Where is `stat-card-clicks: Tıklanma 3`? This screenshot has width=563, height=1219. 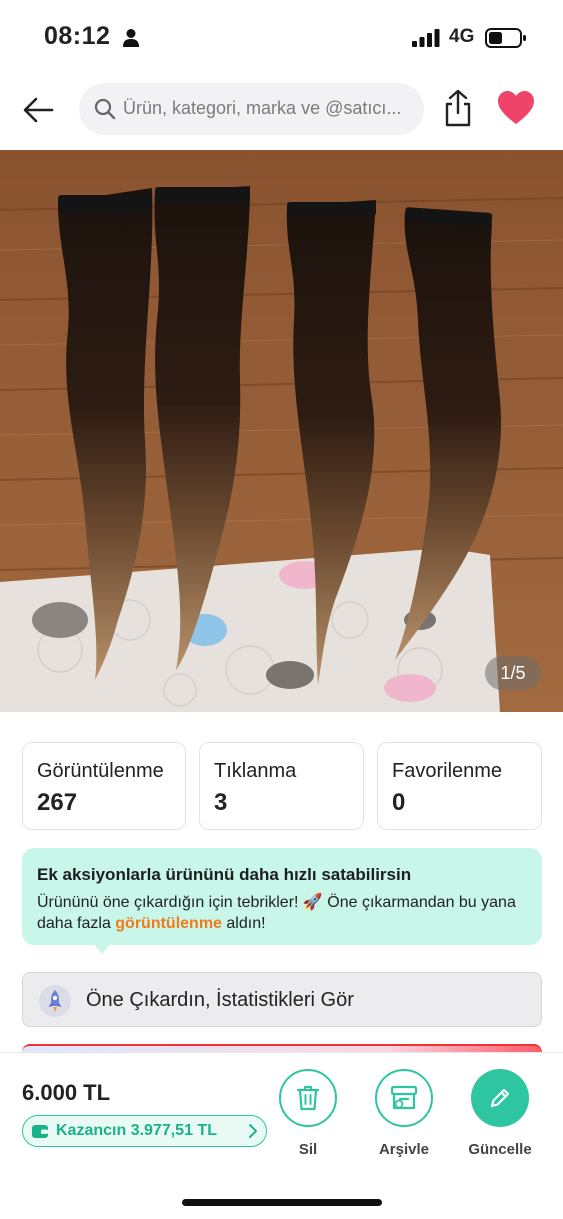
stat-card-clicks: Tıklanma 3 is located at coordinates (281, 786).